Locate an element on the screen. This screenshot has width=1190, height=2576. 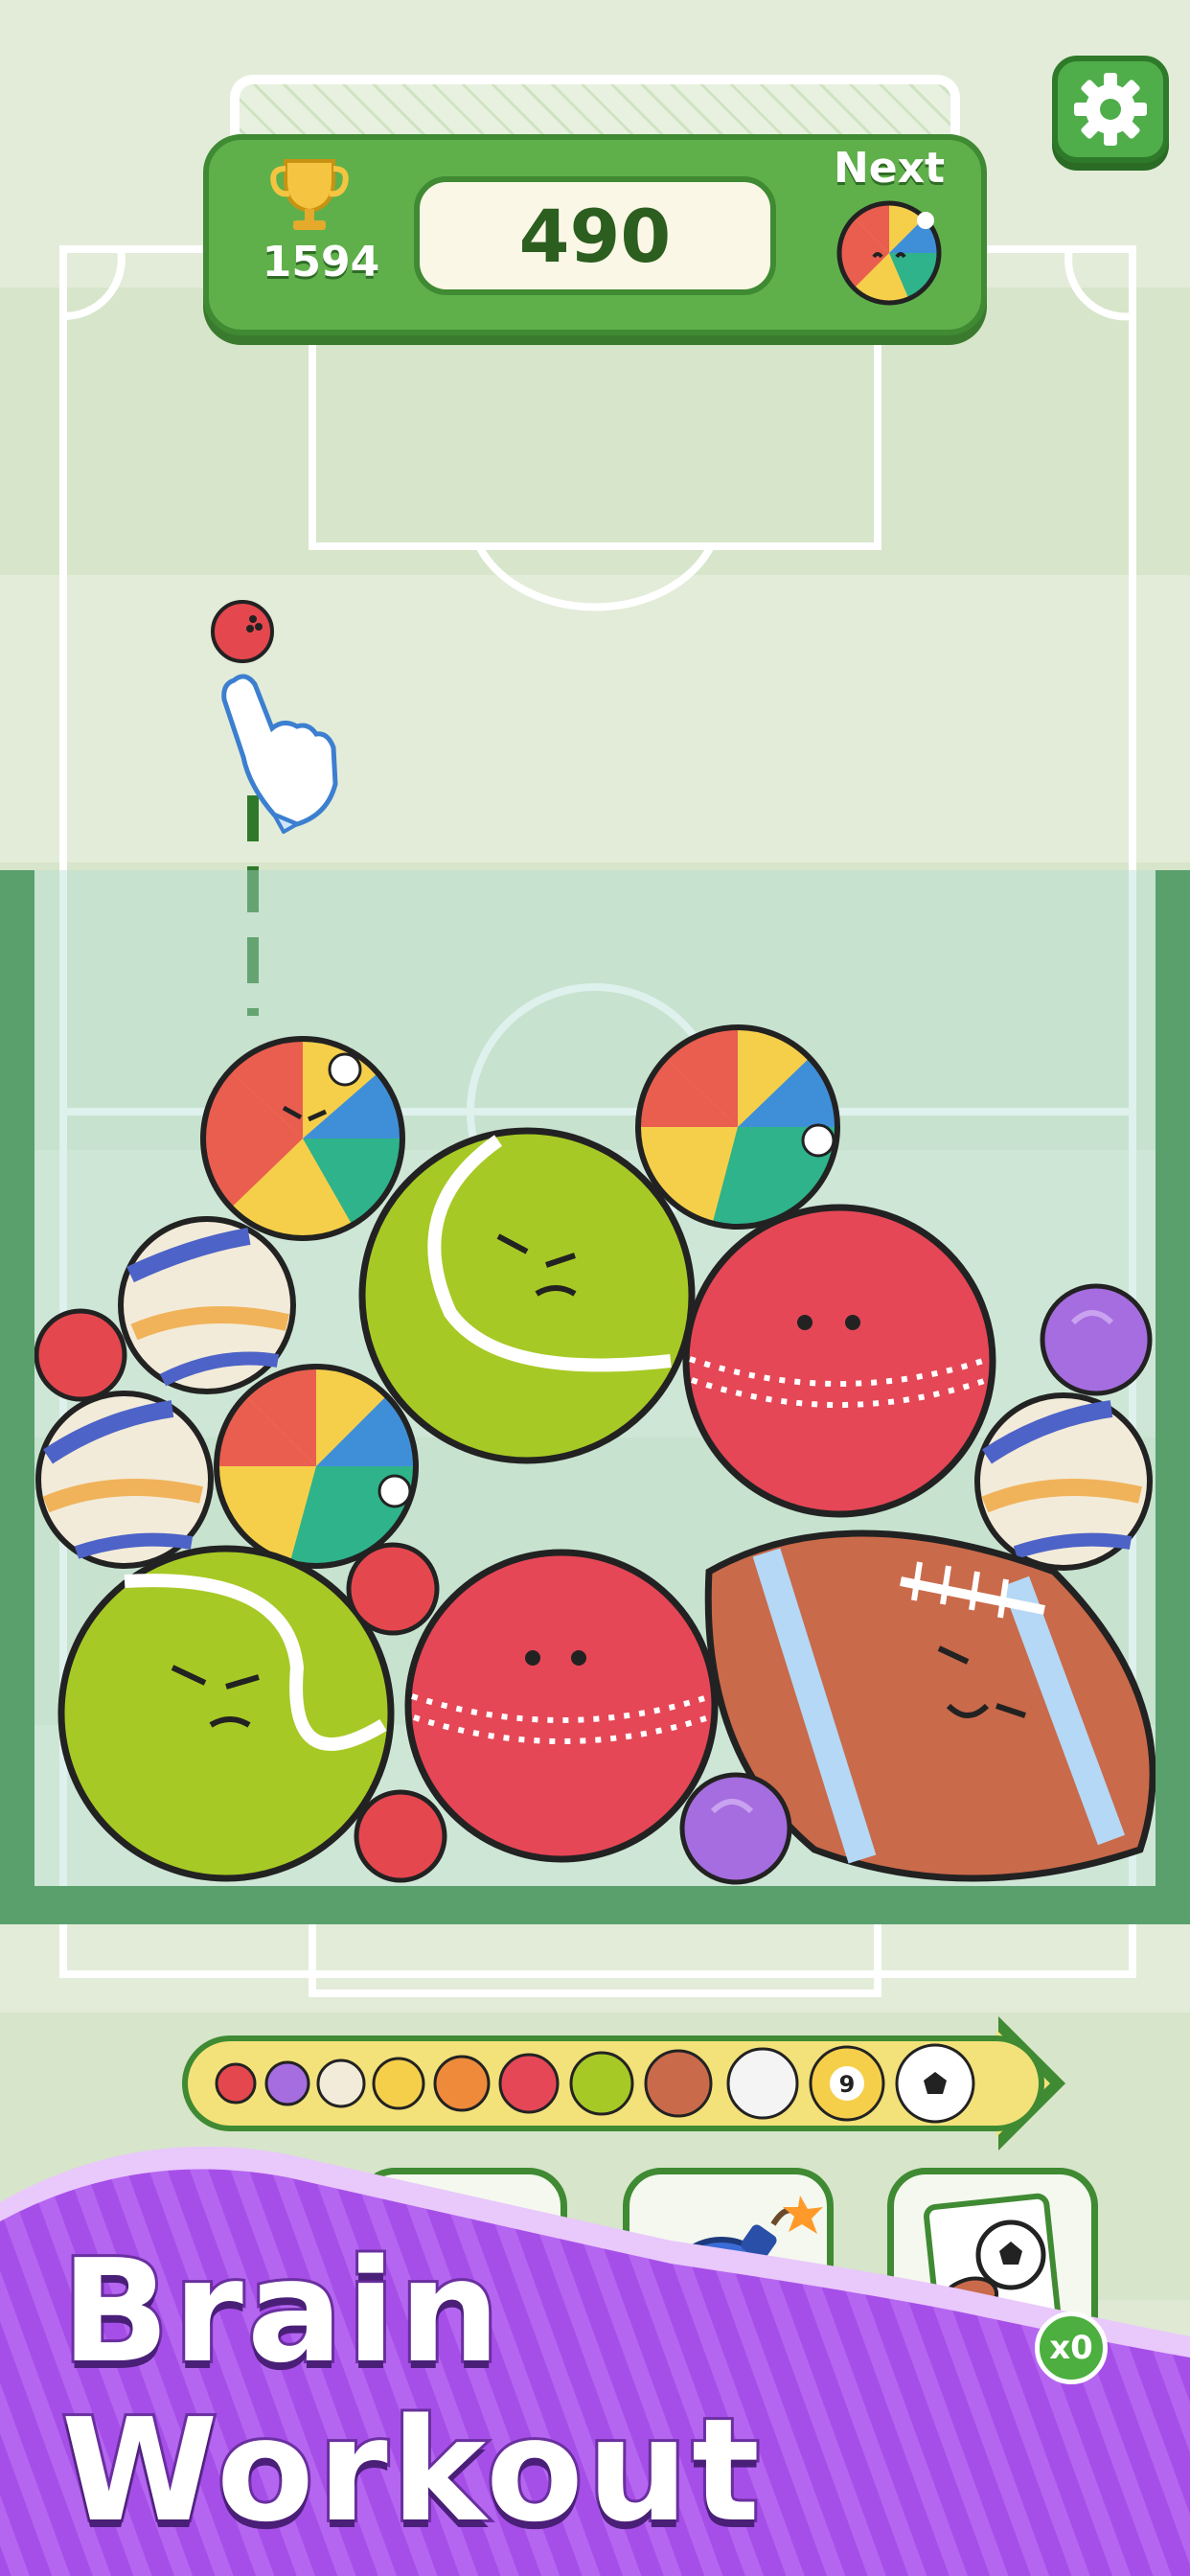
best-score: 1594 is located at coordinates (321, 262).